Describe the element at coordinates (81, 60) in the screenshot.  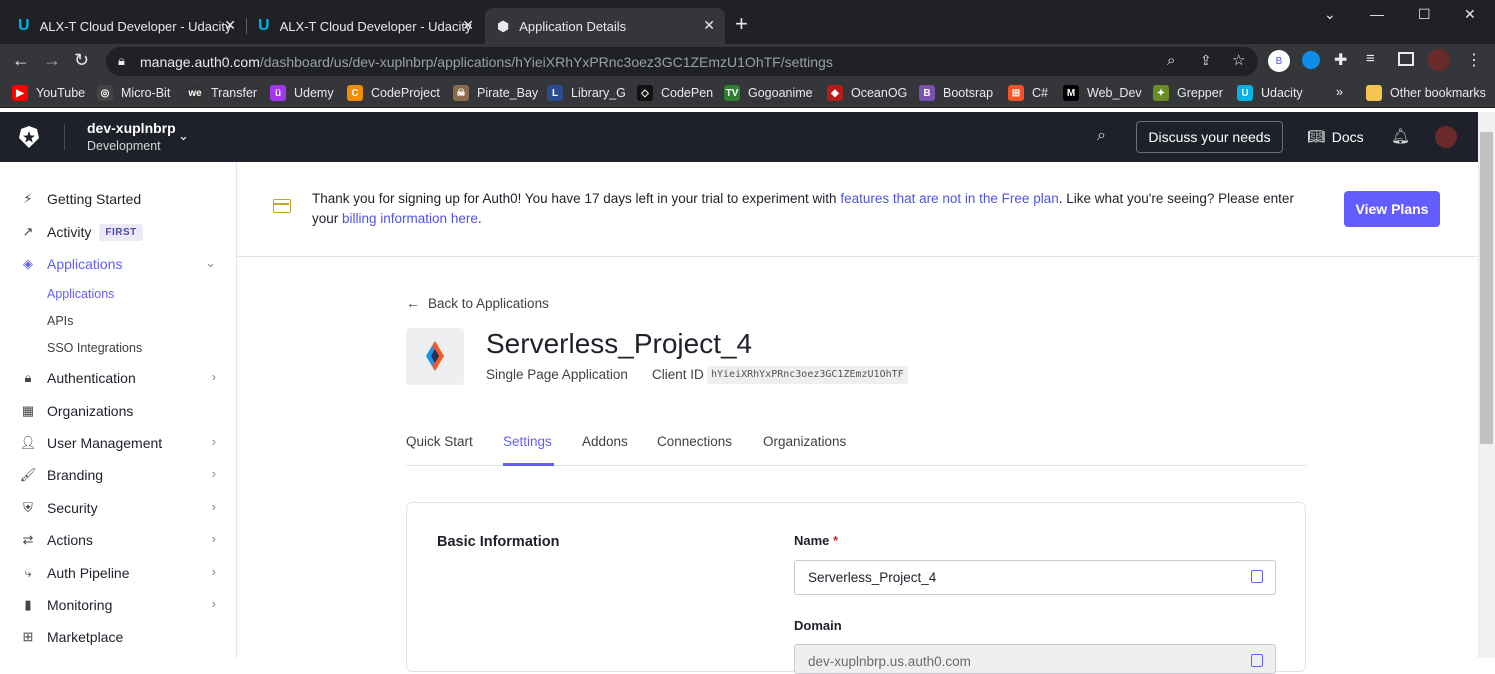
I see `reload-icon: ↻` at that location.